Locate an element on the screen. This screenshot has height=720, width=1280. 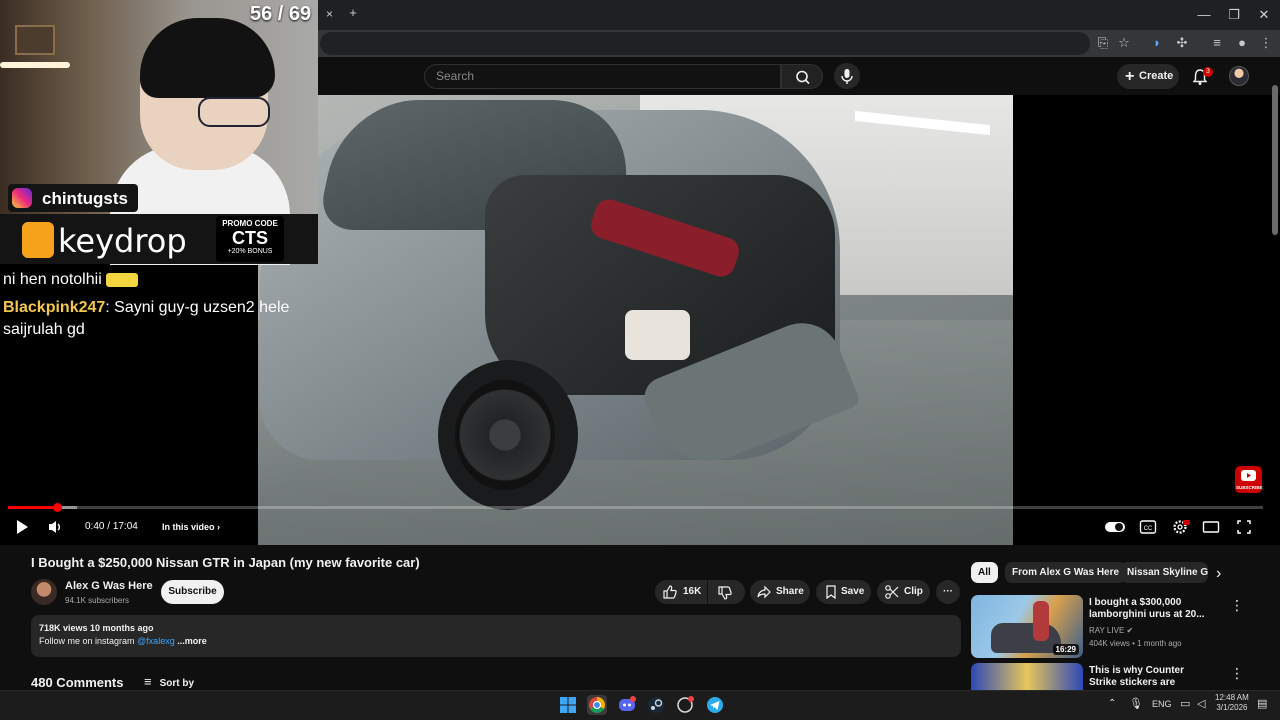
minimize-button: — is located at coordinates (1204, 15).